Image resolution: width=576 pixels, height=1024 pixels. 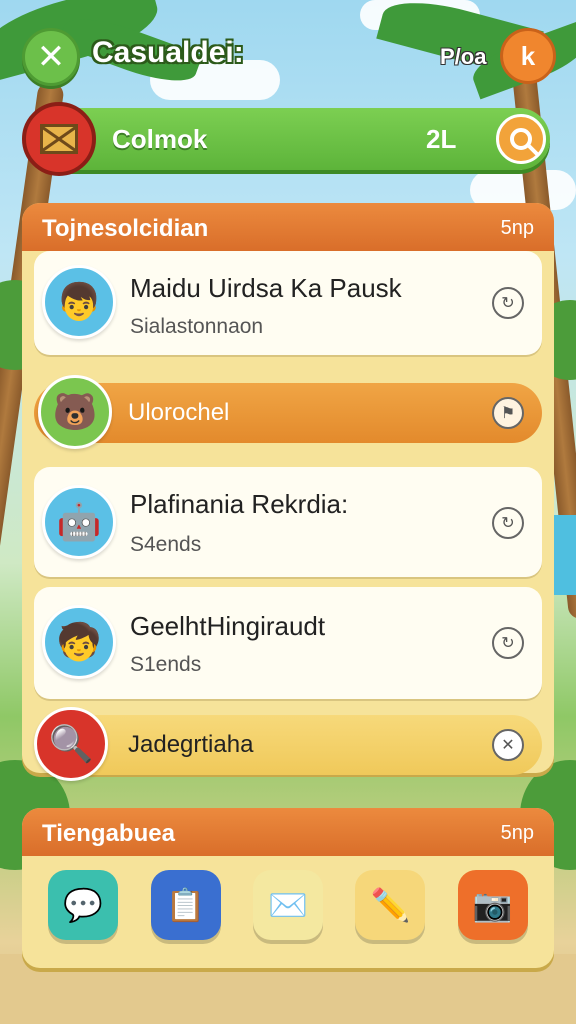 What do you see at coordinates (508, 413) in the screenshot?
I see `flag-icon: ⚑` at bounding box center [508, 413].